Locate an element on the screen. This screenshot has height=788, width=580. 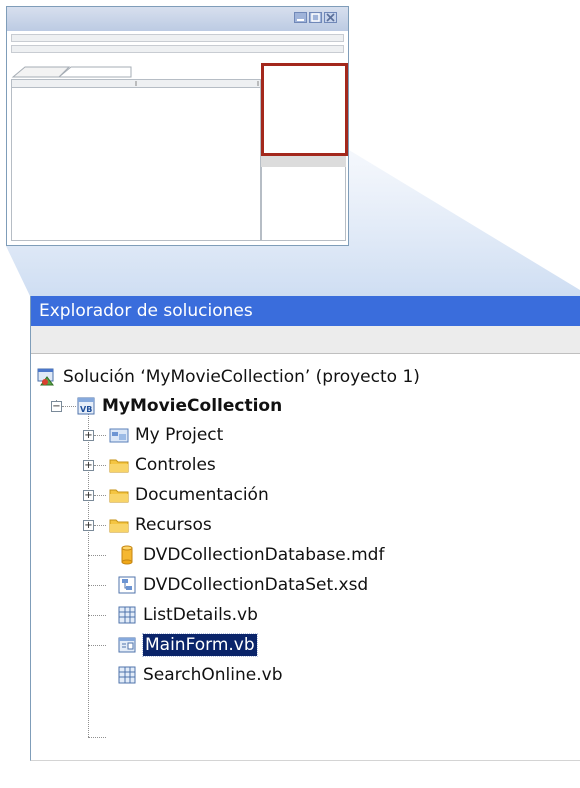
tree-row-project: VB MyMovieCollection is located at coordinates (179, 406).